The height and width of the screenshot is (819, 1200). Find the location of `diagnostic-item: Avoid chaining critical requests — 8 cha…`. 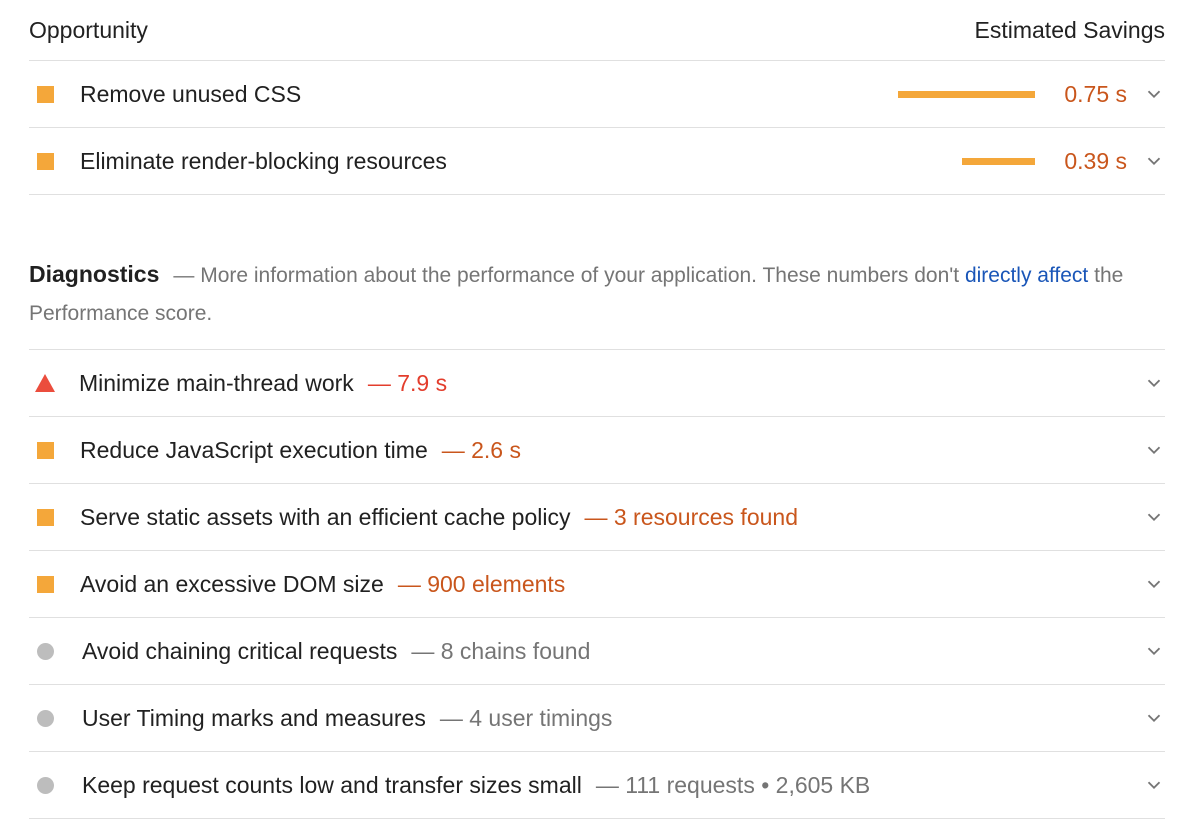

diagnostic-item: Avoid chaining critical requests — 8 cha… is located at coordinates (597, 651).